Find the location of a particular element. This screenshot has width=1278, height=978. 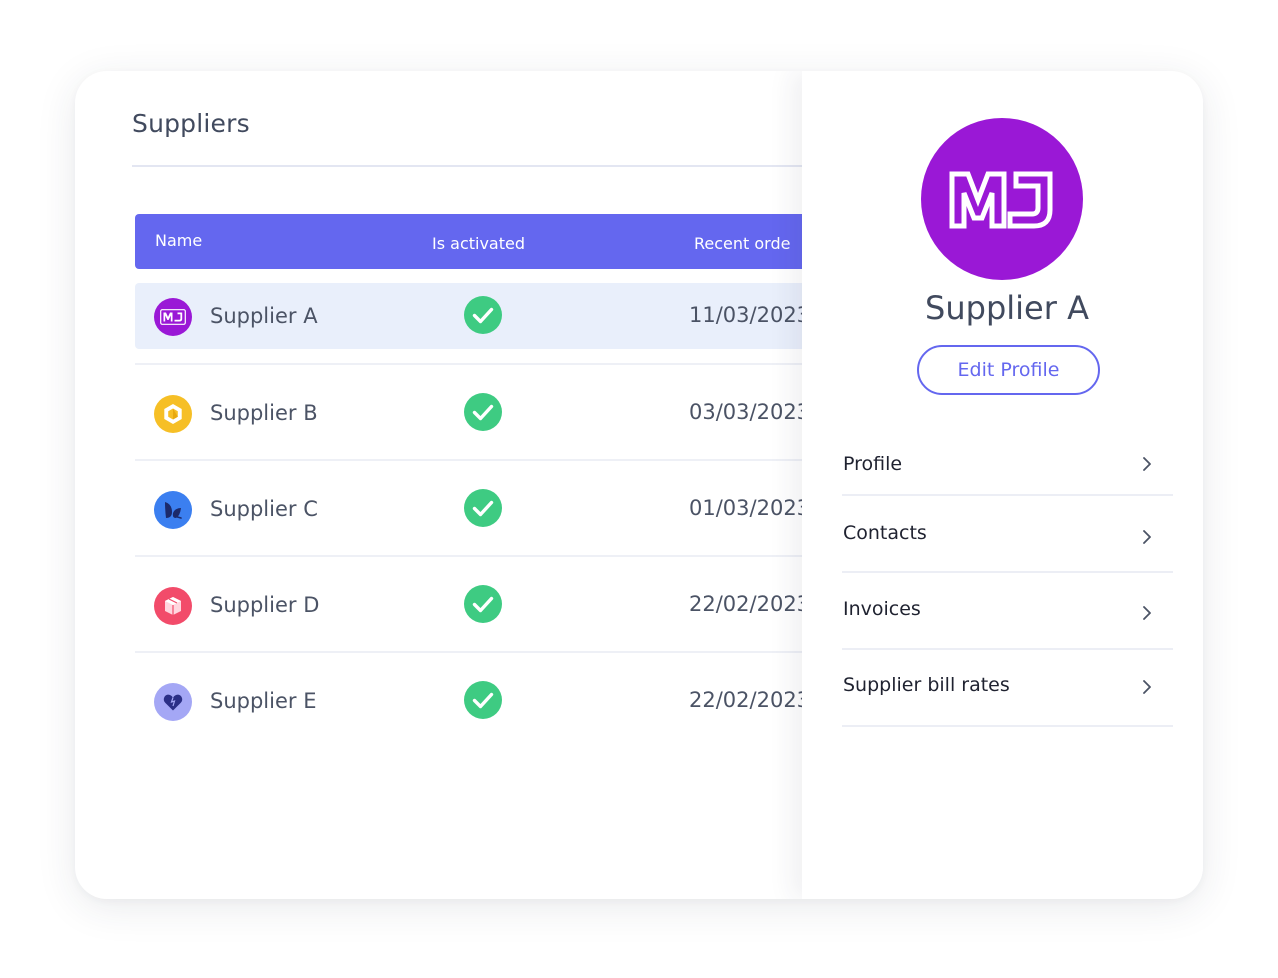

menu-item-label: Profile is located at coordinates (873, 464).